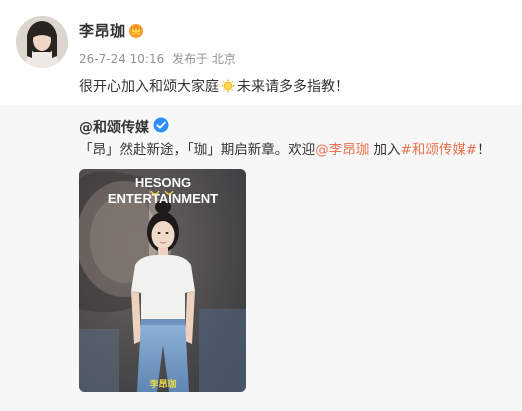  I want to click on content-text-before: 很开心加入和颂大家庭, so click(149, 87).